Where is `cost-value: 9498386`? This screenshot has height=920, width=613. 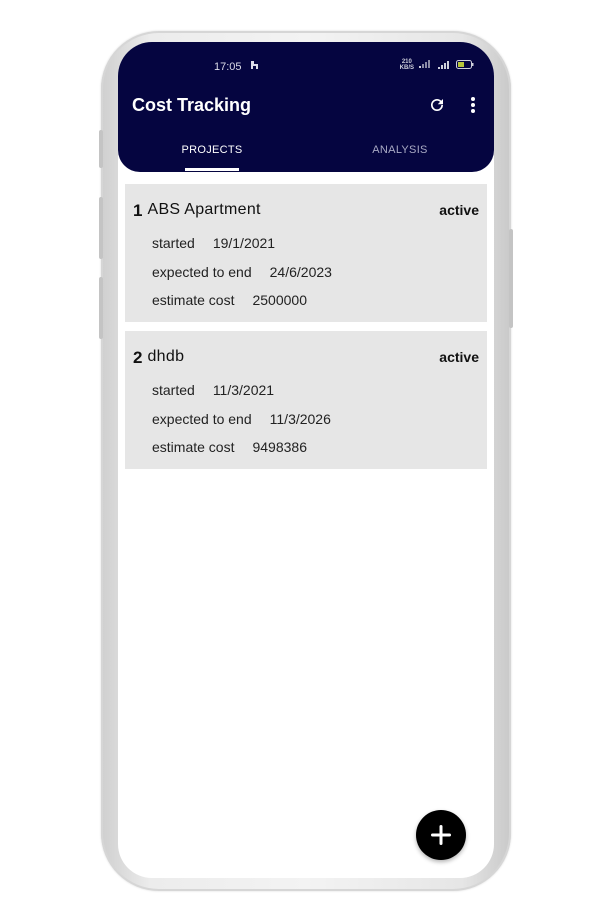 cost-value: 9498386 is located at coordinates (279, 447).